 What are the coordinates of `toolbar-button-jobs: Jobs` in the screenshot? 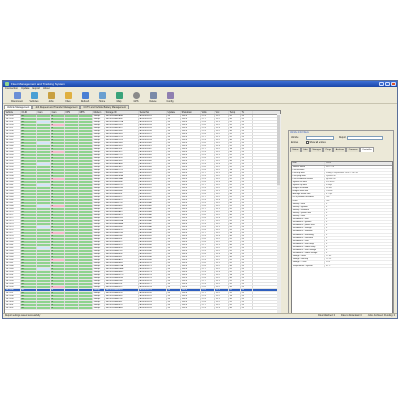 It's located at (51, 97).